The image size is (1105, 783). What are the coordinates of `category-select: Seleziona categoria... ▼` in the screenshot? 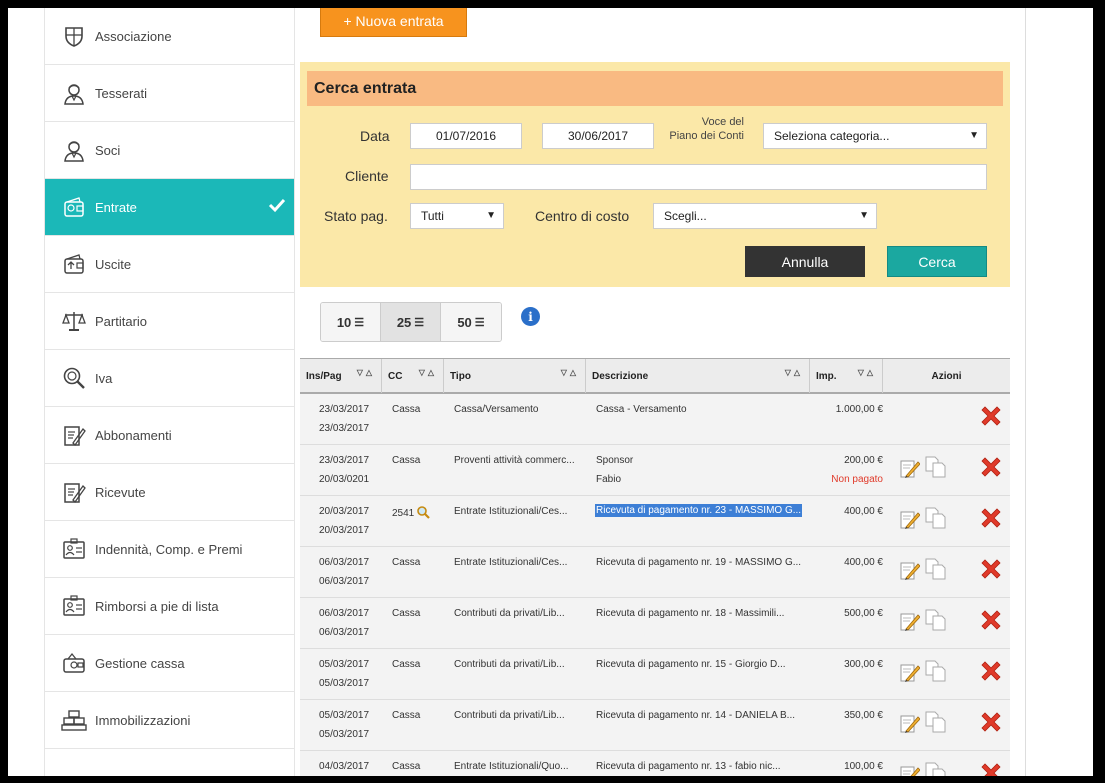 It's located at (875, 136).